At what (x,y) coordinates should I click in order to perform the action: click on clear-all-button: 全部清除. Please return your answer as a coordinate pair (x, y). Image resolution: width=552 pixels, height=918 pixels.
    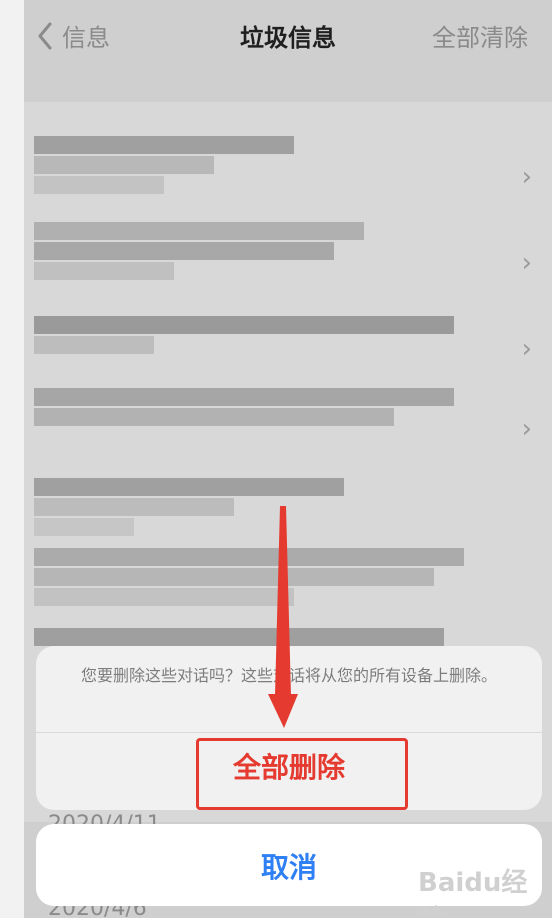
    Looking at the image, I should click on (480, 35).